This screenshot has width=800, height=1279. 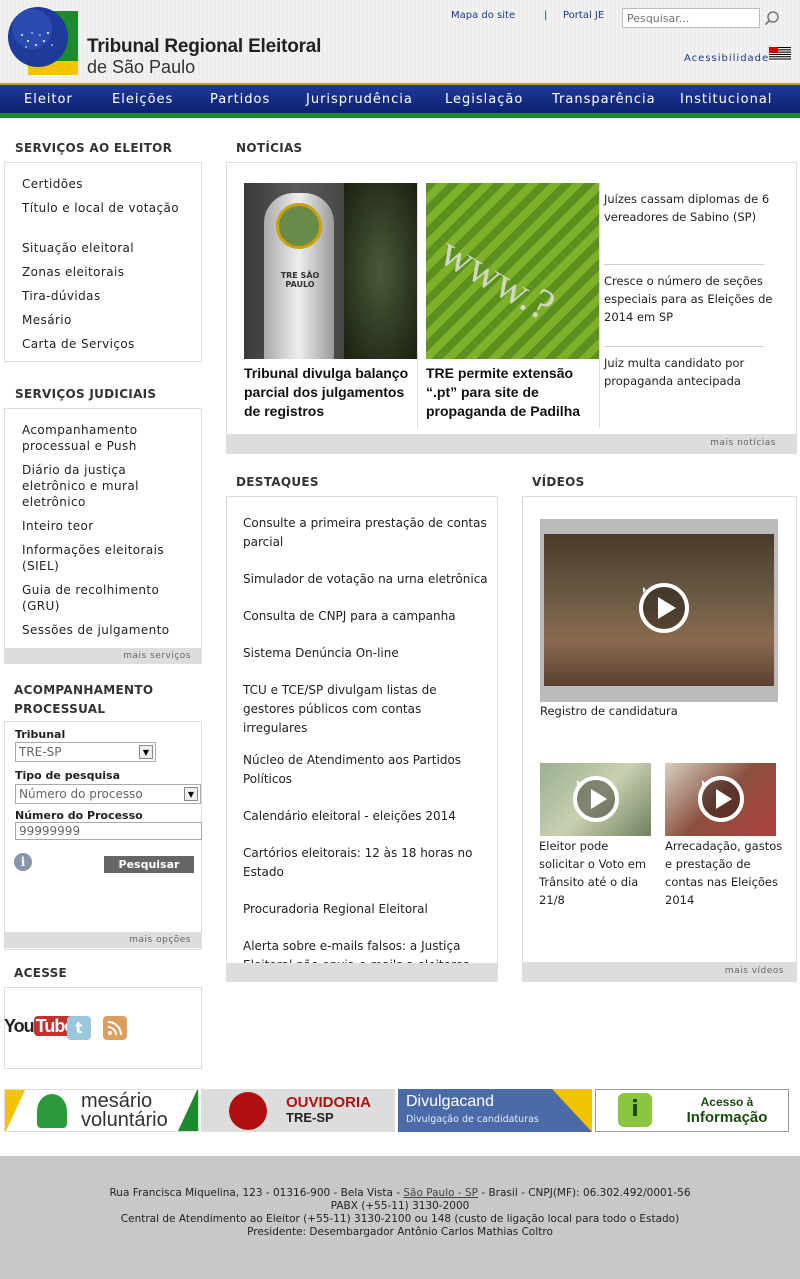 What do you see at coordinates (40, 1028) in the screenshot?
I see `youtube-icon: You Tube` at bounding box center [40, 1028].